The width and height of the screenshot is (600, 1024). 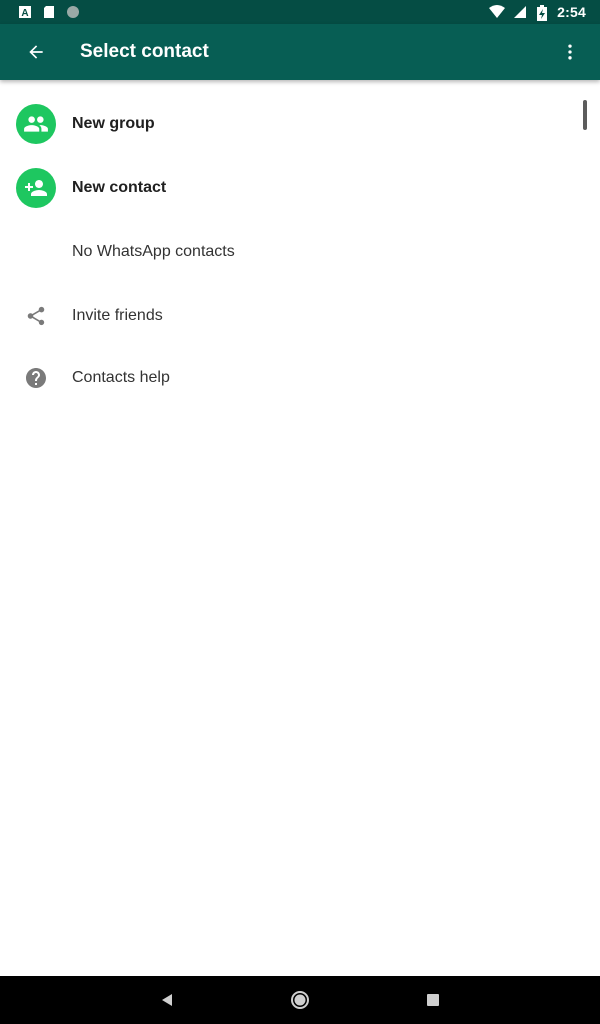 I want to click on nav-home-button, so click(x=300, y=1000).